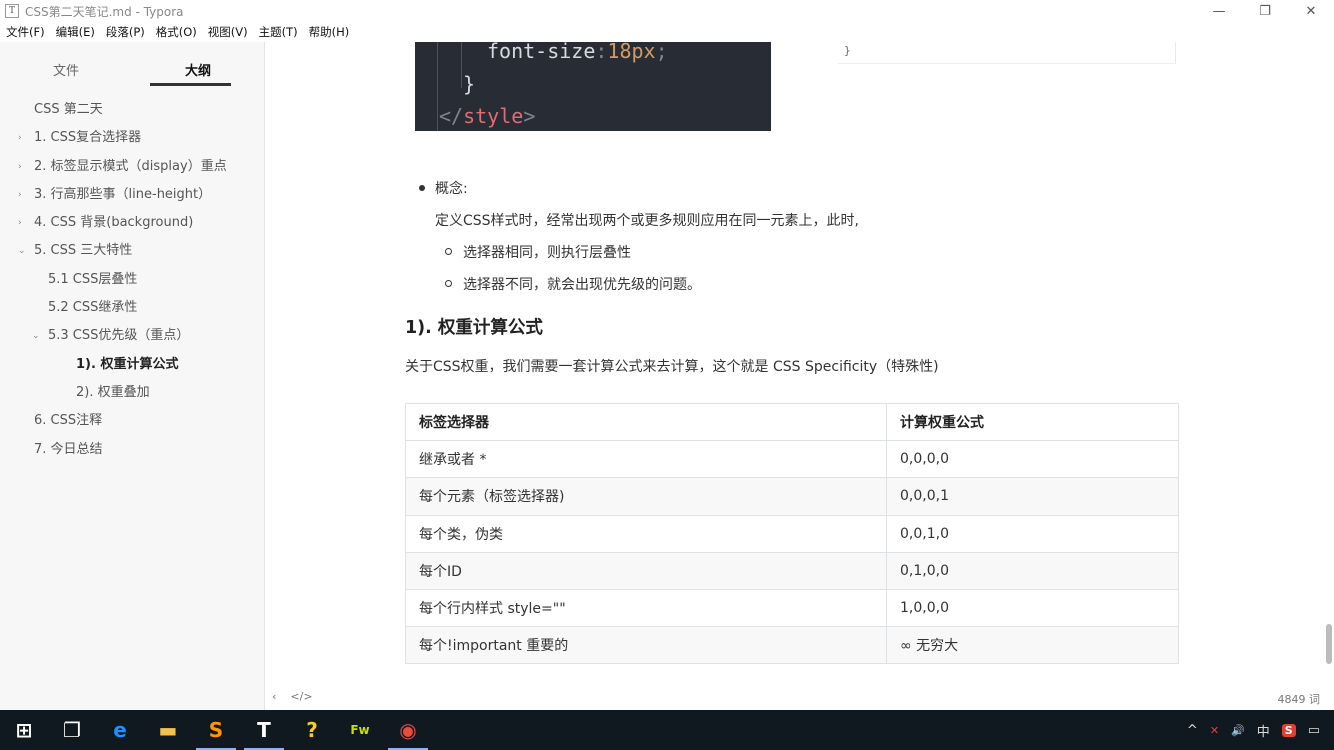 Image resolution: width=1334 pixels, height=750 pixels. I want to click on close-button: ✕, so click(1311, 11).